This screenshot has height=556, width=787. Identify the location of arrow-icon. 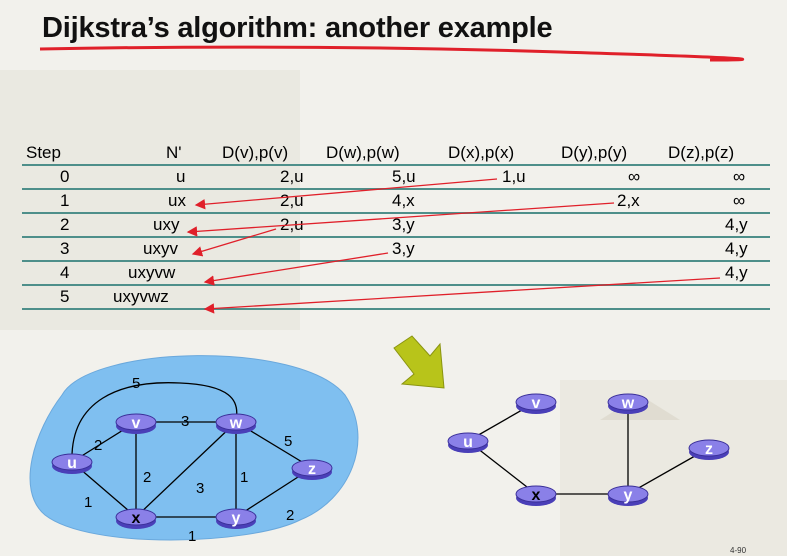
(419, 362).